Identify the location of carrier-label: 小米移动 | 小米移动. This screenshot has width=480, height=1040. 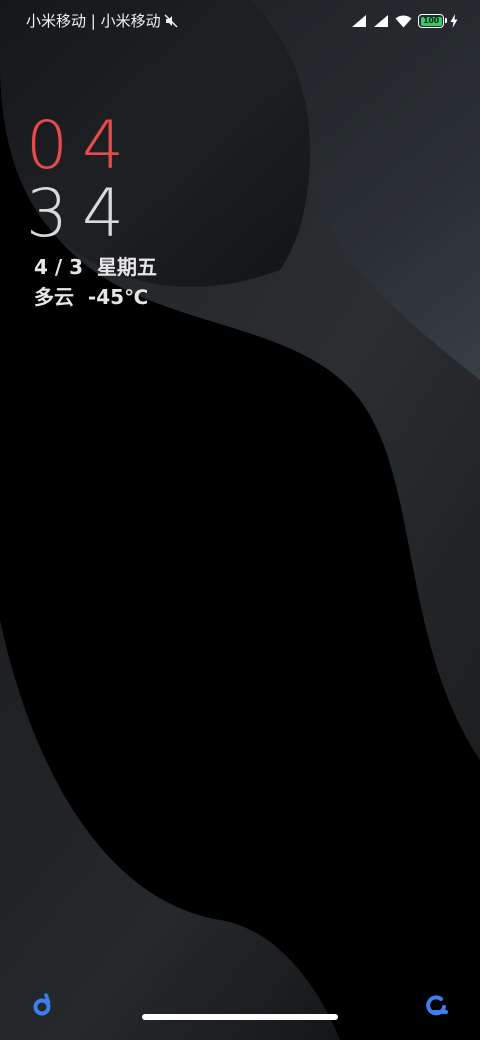
(102, 21).